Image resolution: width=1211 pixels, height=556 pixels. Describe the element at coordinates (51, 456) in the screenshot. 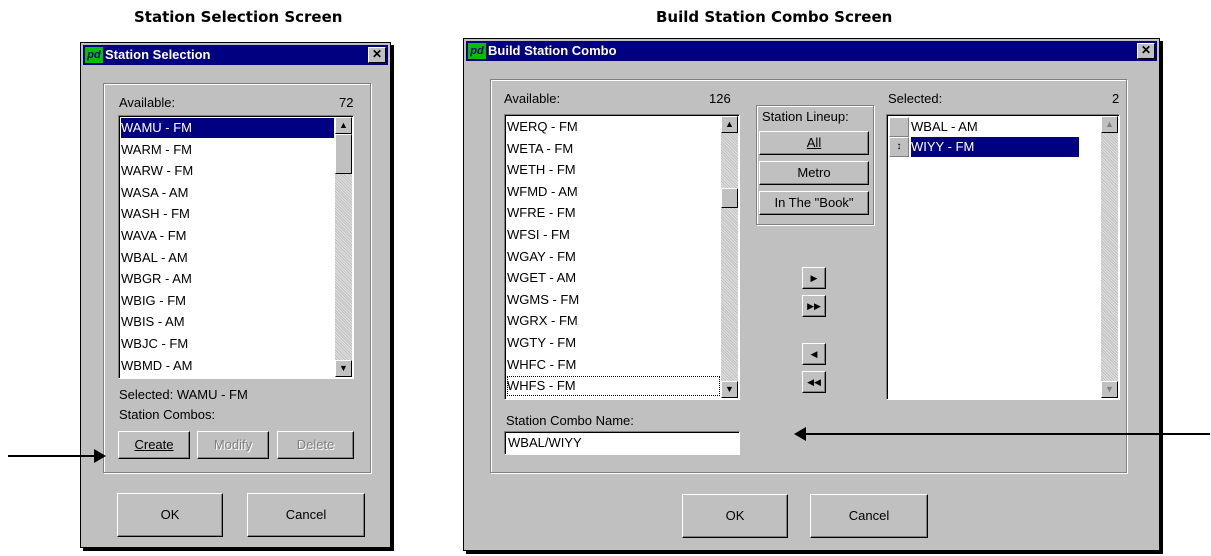

I see `pointer-arrow-create` at that location.